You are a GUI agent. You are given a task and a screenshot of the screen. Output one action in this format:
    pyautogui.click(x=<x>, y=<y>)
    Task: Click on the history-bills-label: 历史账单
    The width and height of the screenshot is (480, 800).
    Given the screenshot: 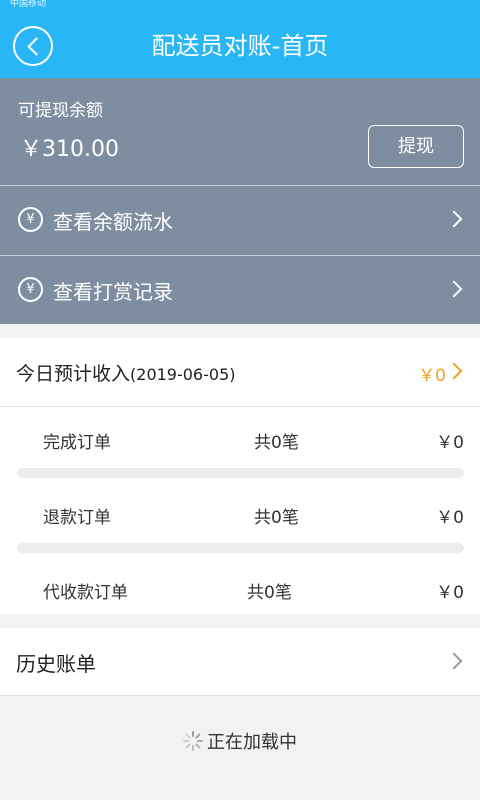 What is the action you would take?
    pyautogui.click(x=56, y=664)
    